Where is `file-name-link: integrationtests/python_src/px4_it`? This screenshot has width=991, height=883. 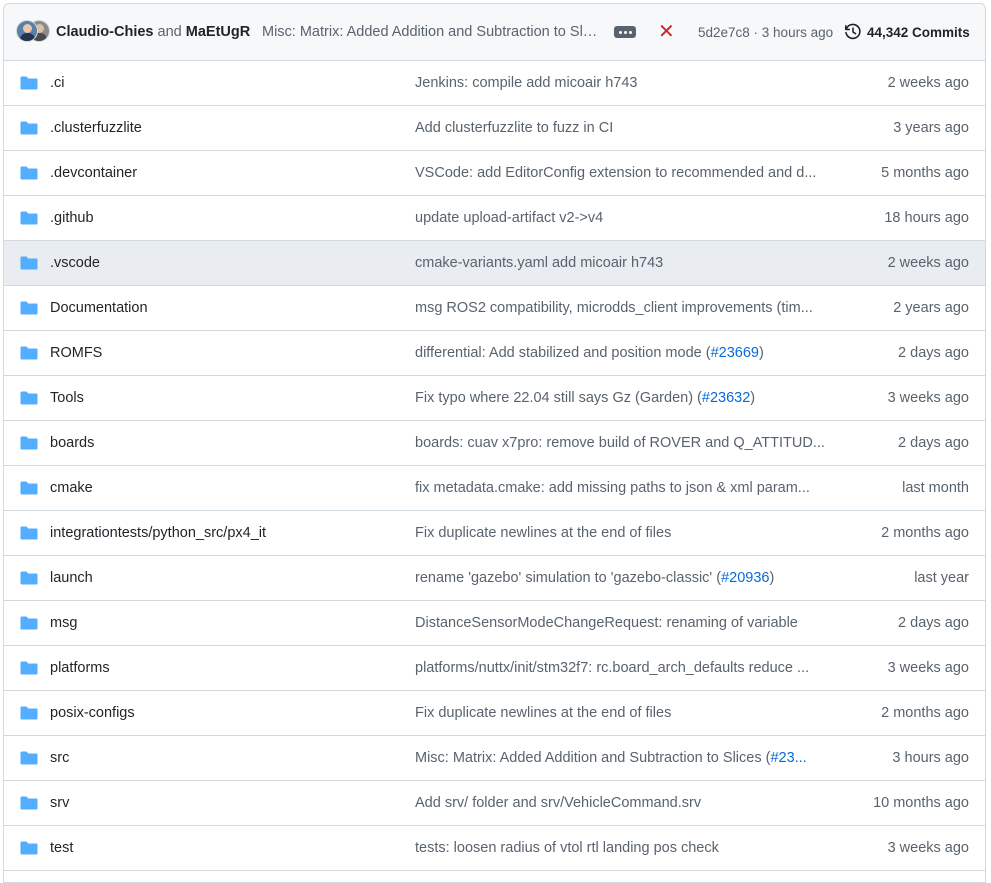
file-name-link: integrationtests/python_src/px4_it is located at coordinates (158, 533).